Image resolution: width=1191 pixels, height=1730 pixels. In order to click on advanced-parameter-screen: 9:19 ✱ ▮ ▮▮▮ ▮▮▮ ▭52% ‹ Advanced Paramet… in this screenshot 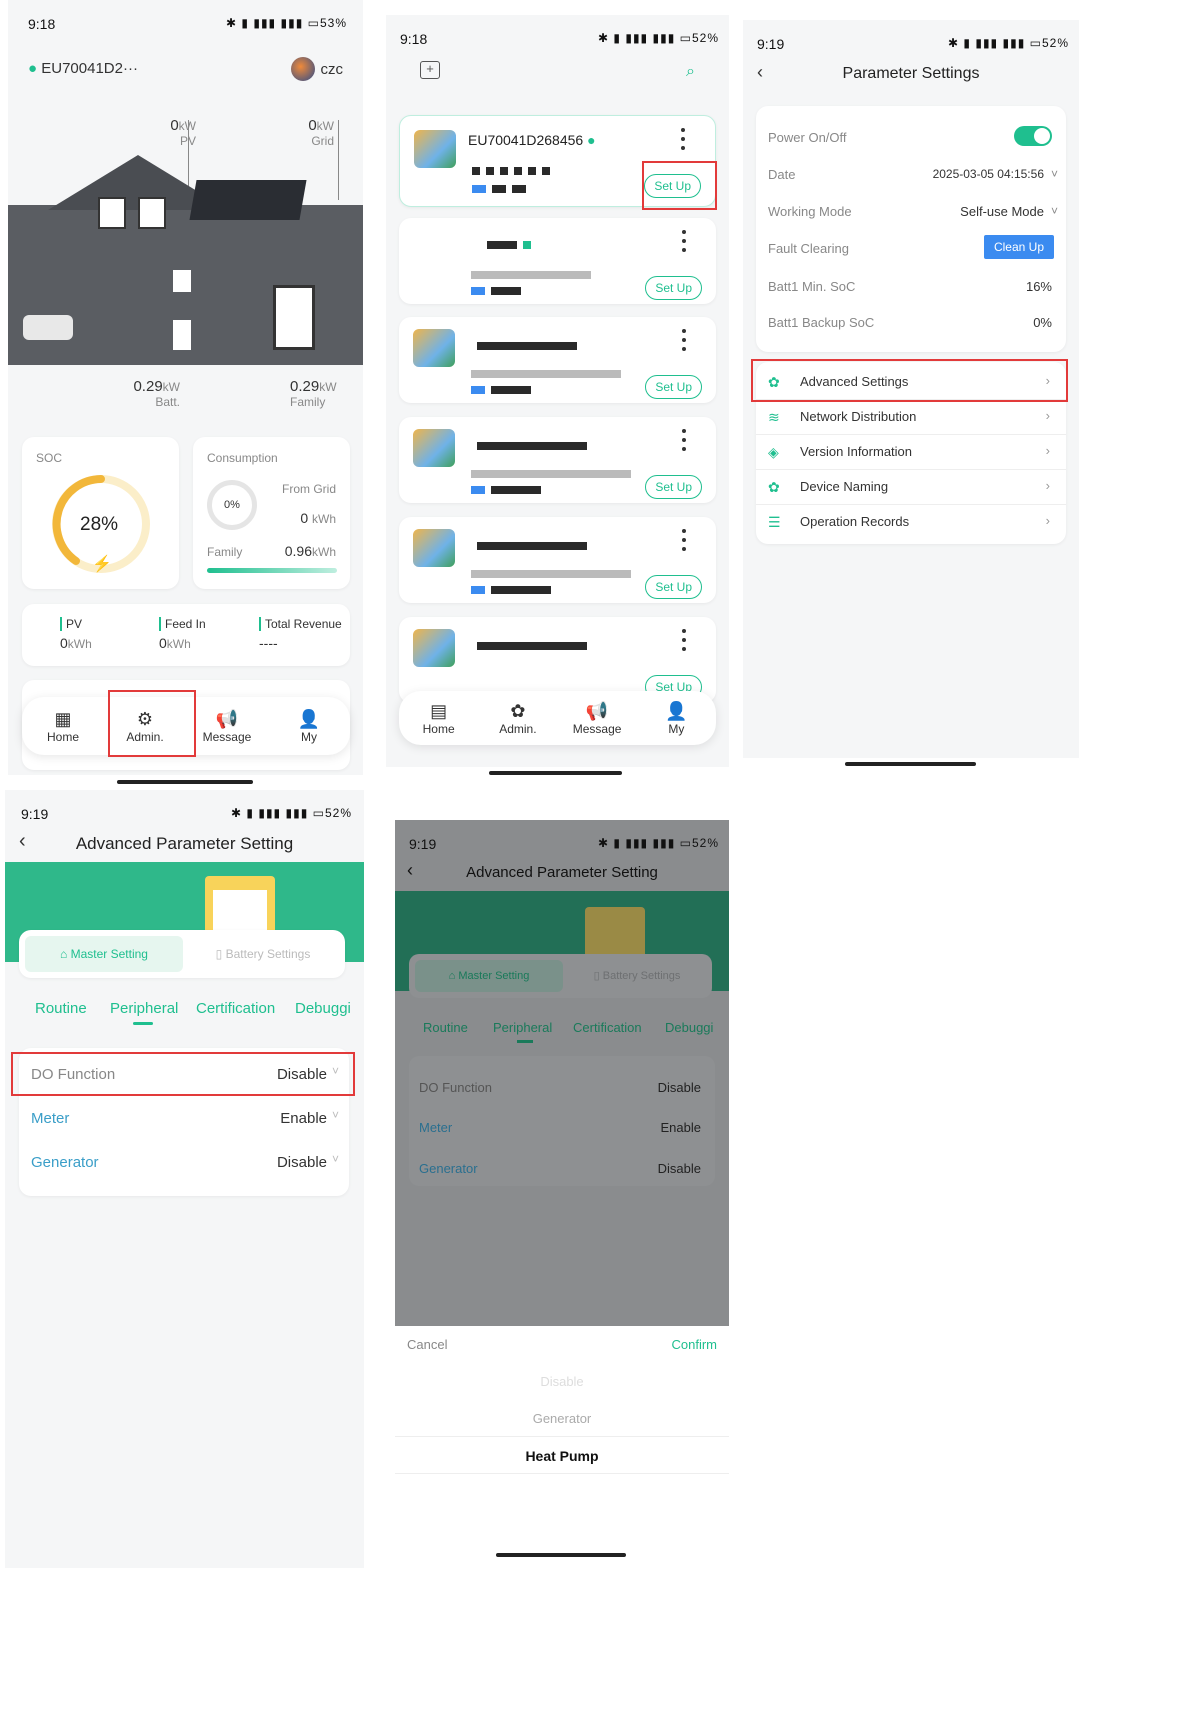, I will do `click(184, 1179)`.